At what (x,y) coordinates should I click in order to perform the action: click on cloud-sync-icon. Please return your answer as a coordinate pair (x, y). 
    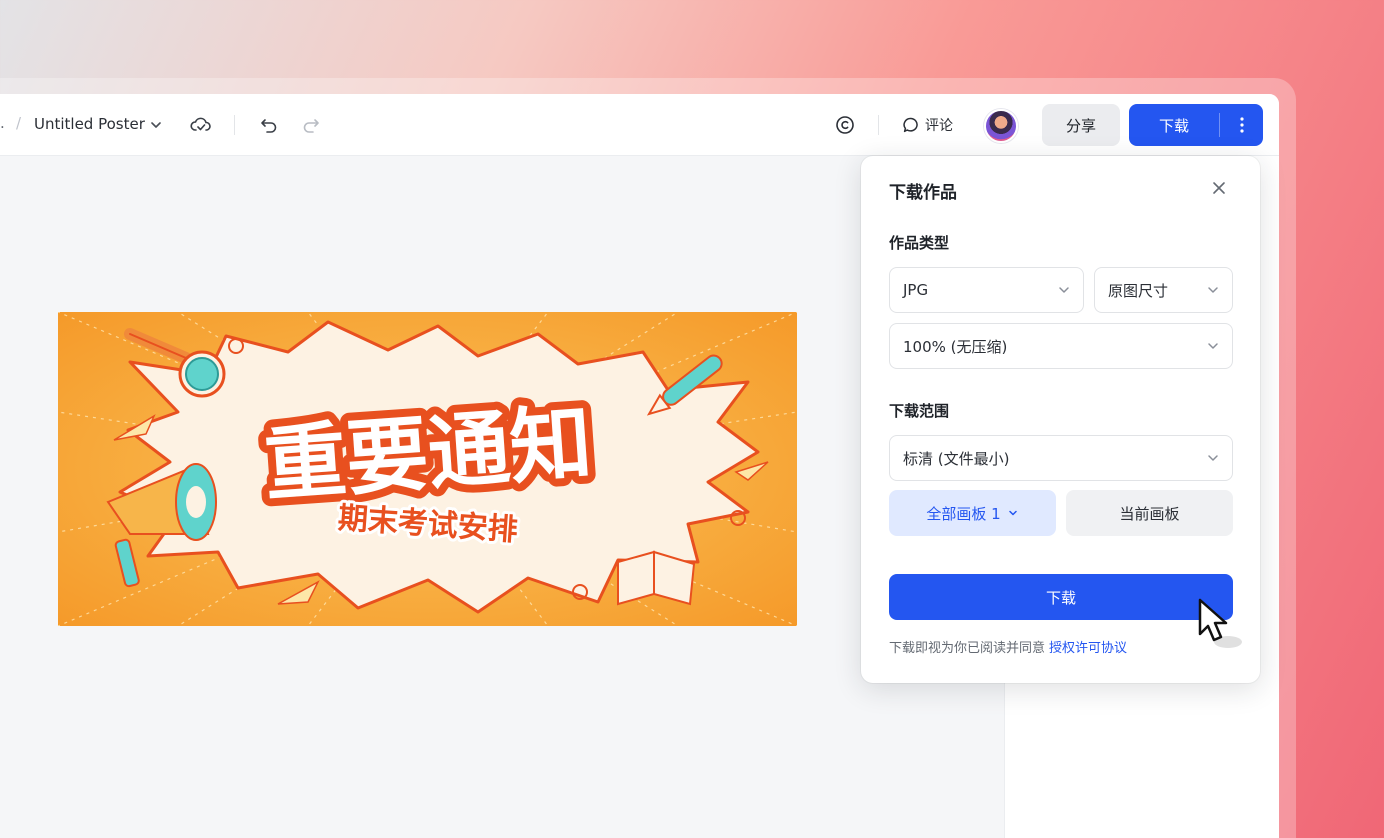
    Looking at the image, I should click on (201, 125).